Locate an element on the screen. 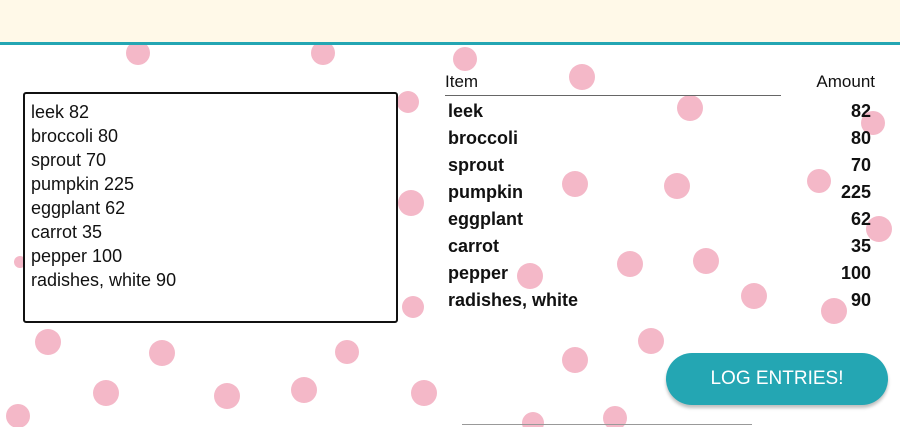  table-row: pumpkin 225 is located at coordinates (661, 195).